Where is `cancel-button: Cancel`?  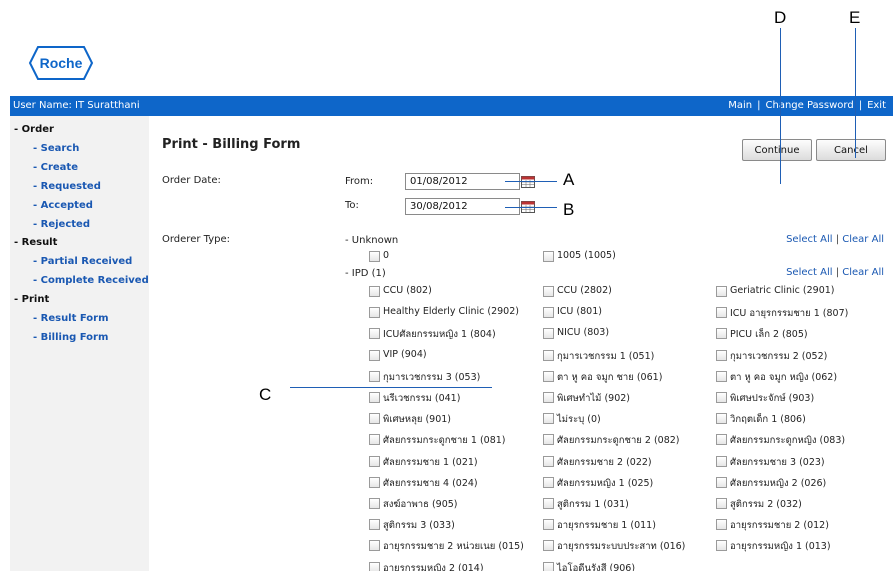 cancel-button: Cancel is located at coordinates (851, 150).